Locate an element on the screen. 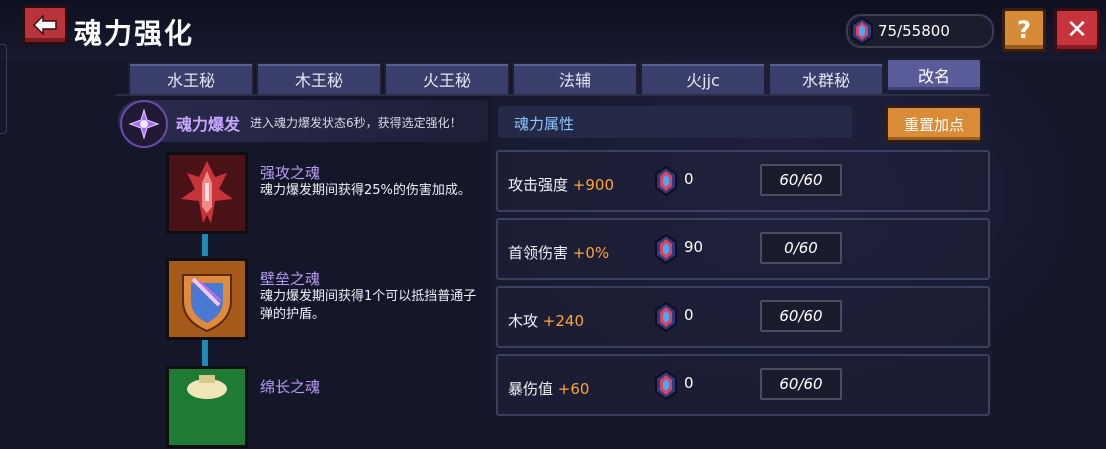 This screenshot has width=1106, height=449. skill-slot-bulwark is located at coordinates (207, 299).